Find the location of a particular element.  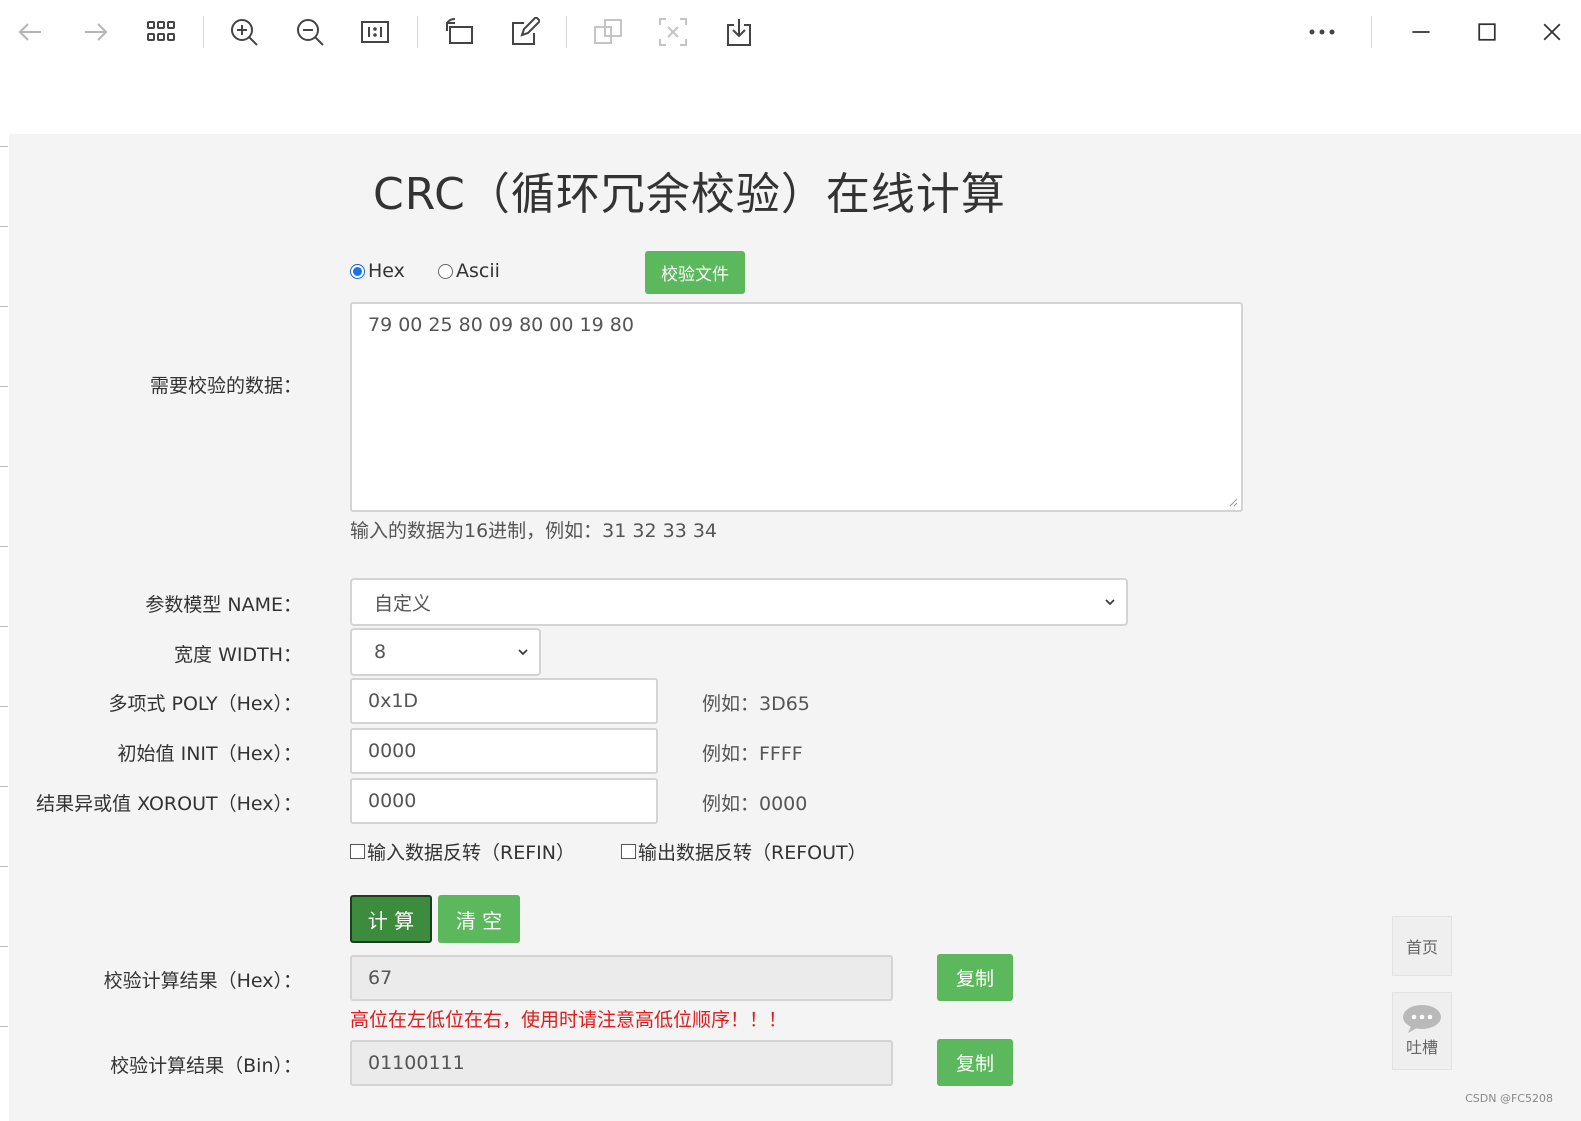

poly-label: 多项式 POLY（Hex）： is located at coordinates (205, 704).